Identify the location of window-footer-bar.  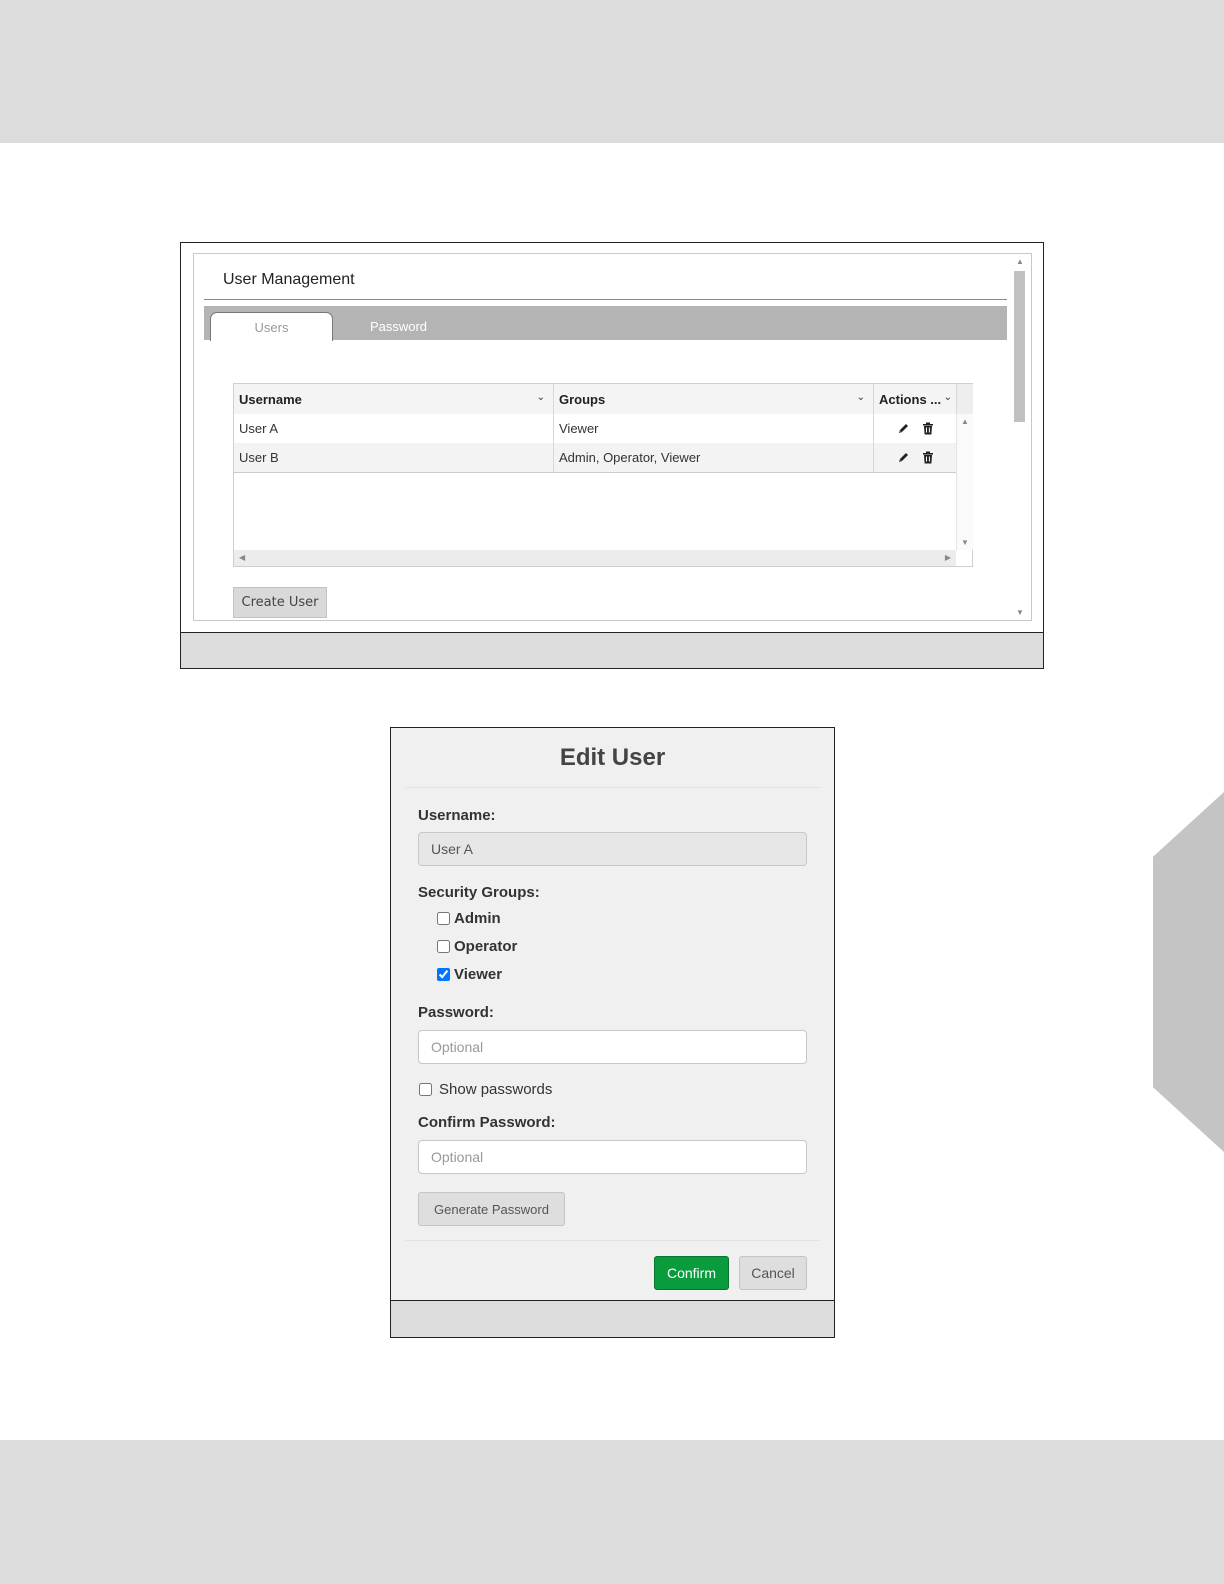
(612, 650).